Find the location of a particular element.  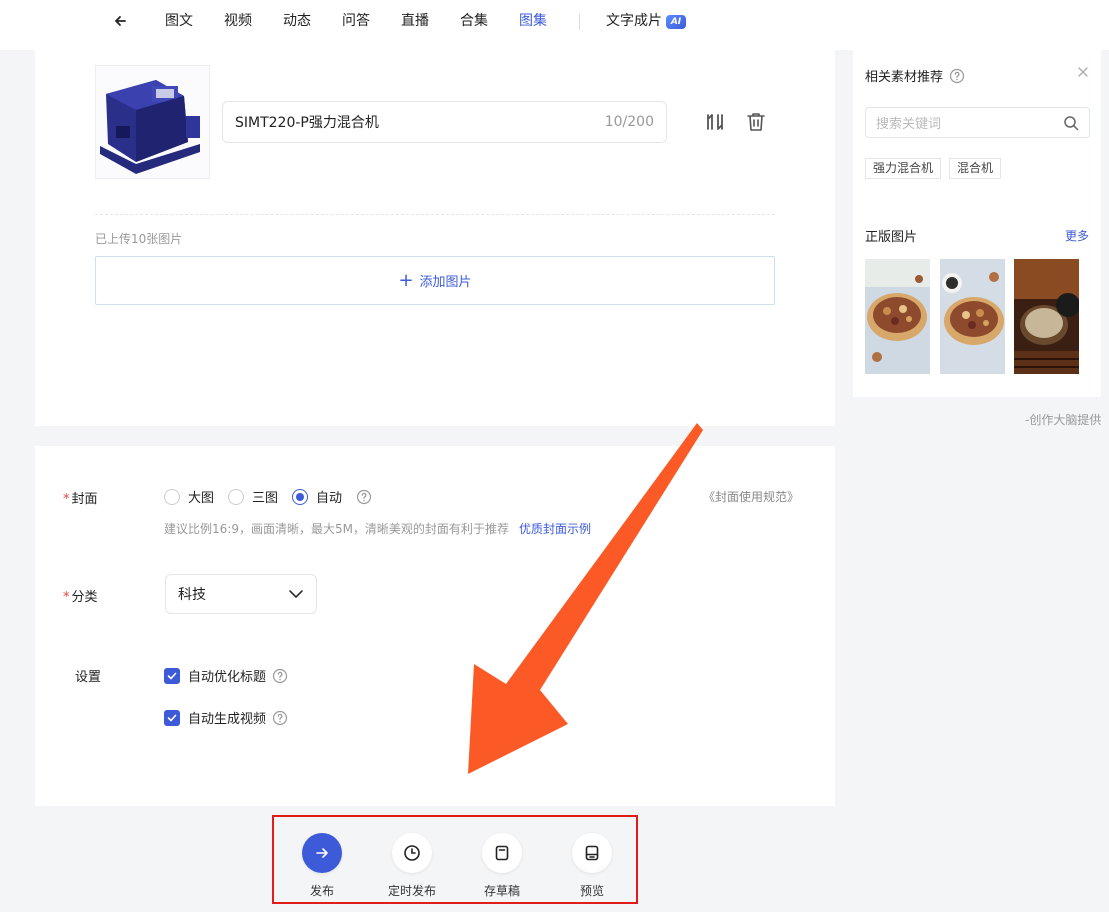

auto-title-label: 自动优化标题 is located at coordinates (227, 677).